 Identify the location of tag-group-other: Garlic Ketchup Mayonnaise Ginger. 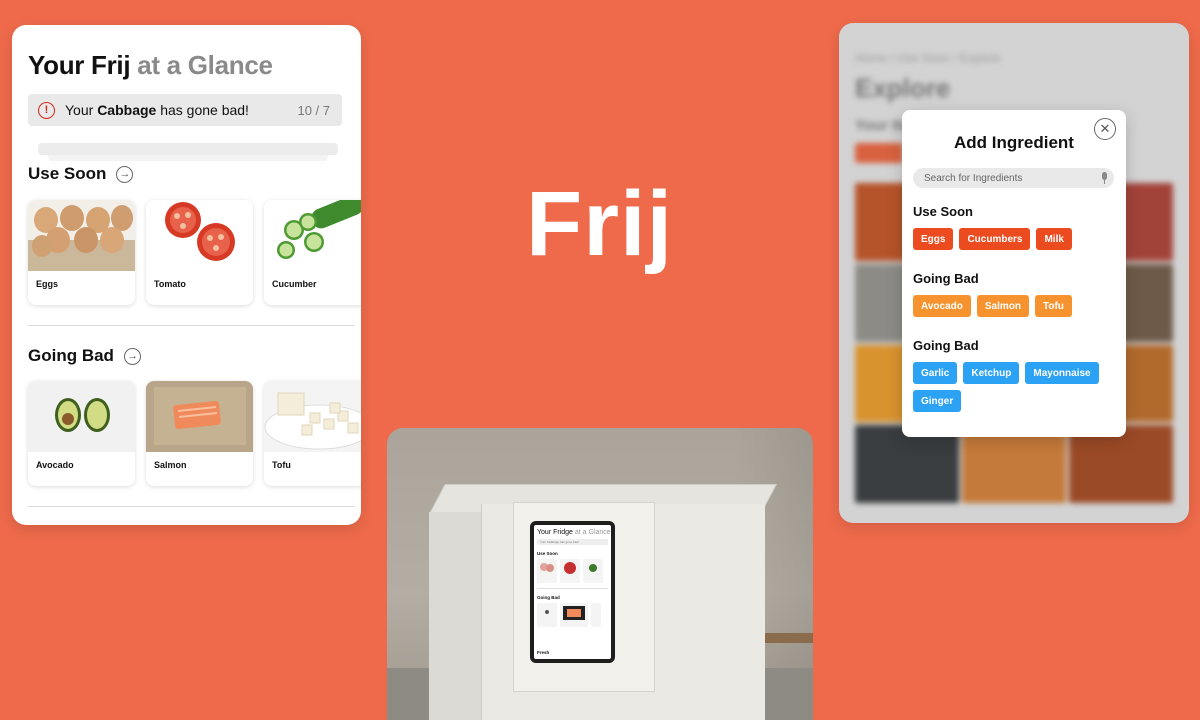
(1018, 387).